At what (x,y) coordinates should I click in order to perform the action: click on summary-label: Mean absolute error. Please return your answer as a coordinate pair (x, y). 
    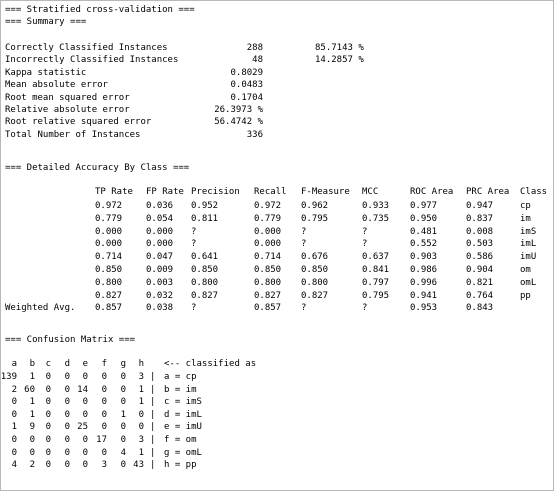
    Looking at the image, I should click on (56, 85).